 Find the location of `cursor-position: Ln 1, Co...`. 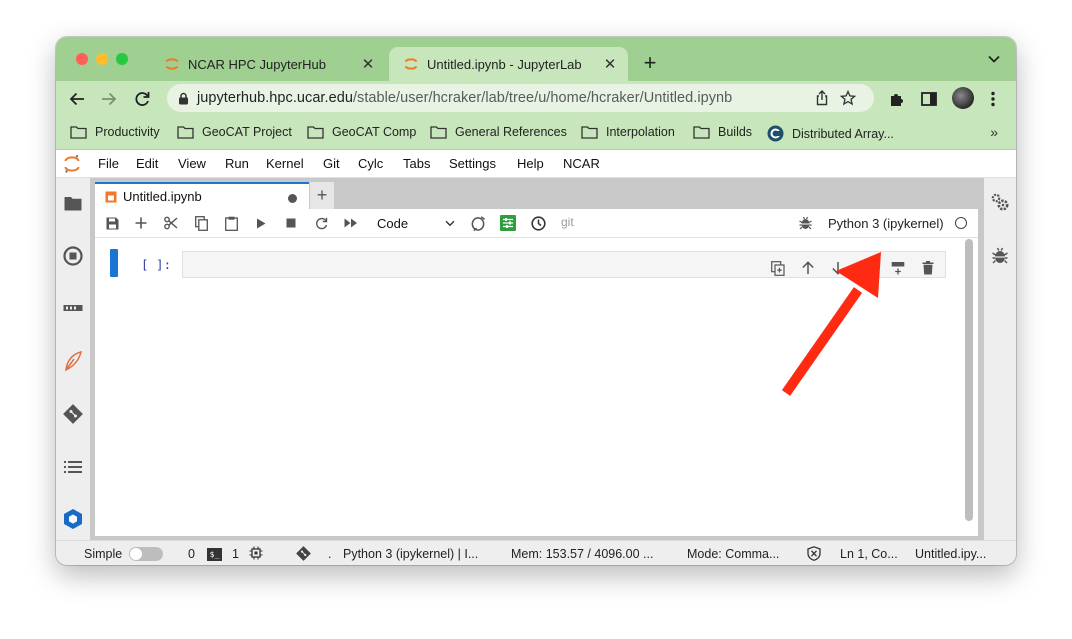

cursor-position: Ln 1, Co... is located at coordinates (869, 554).